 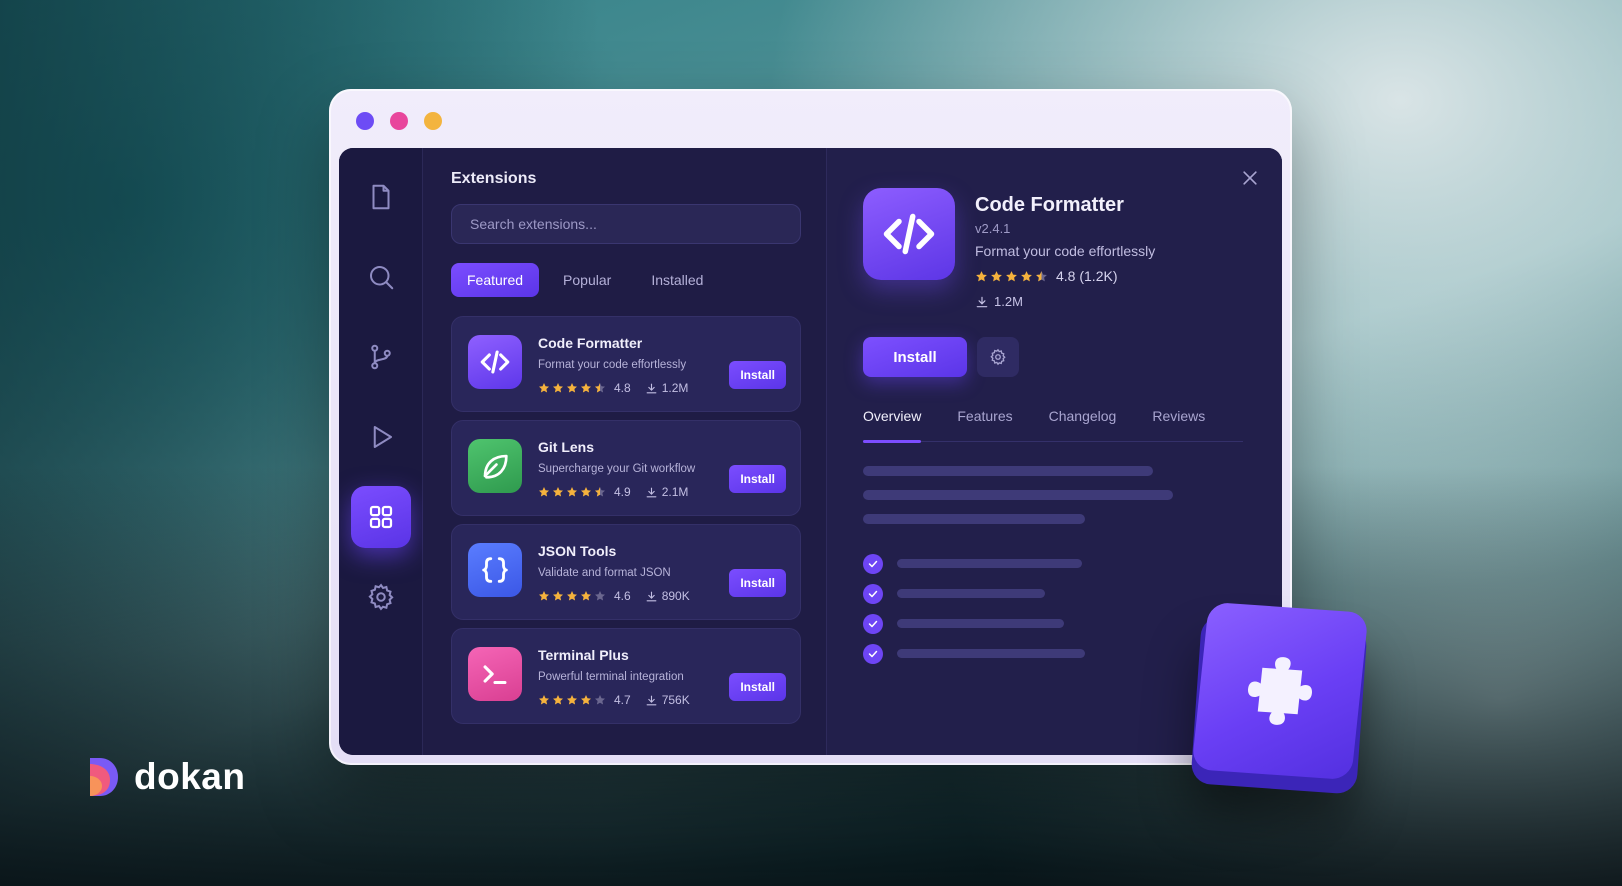 I want to click on extension-name: Git Lens, so click(x=566, y=447).